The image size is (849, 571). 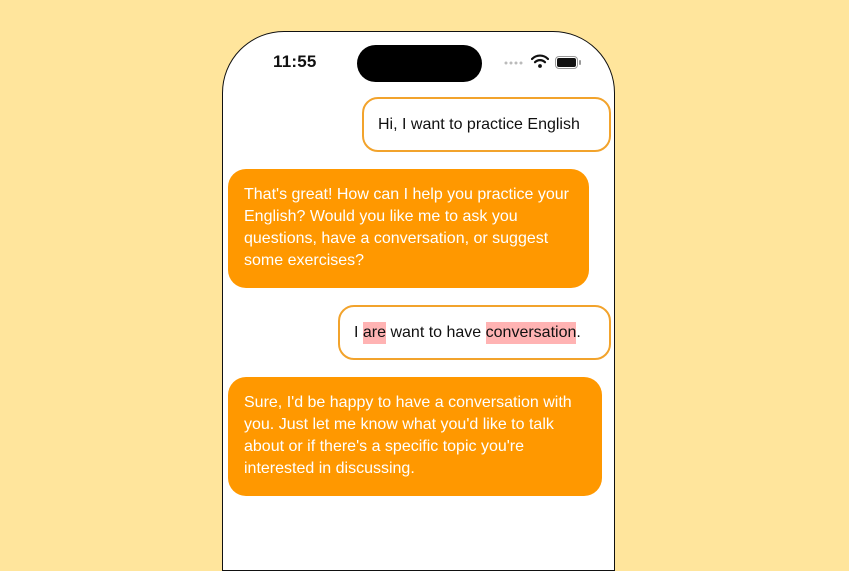 I want to click on user-message-corrected: I are want to have conversation., so click(x=474, y=332).